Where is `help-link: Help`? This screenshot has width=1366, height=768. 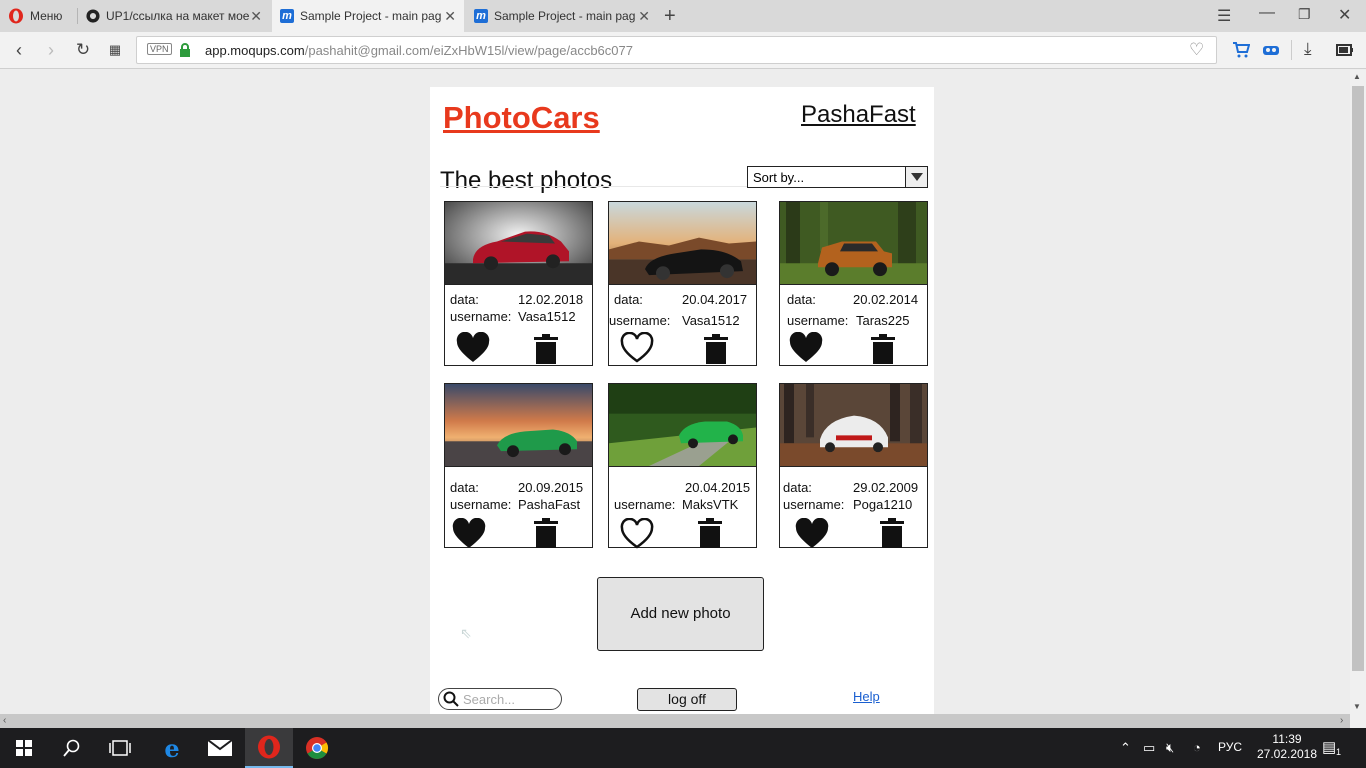
help-link: Help is located at coordinates (866, 696).